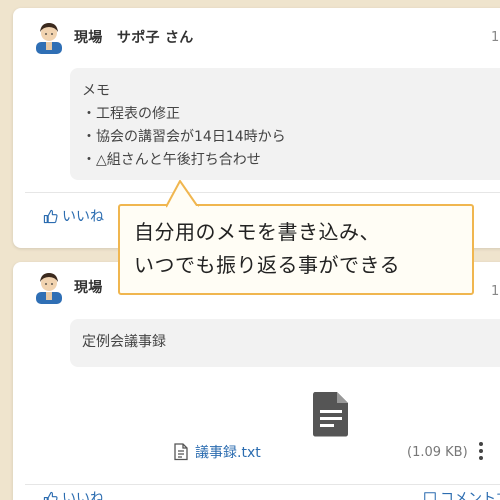 The height and width of the screenshot is (500, 500). I want to click on attachment-size: (1.09 KB), so click(437, 452).